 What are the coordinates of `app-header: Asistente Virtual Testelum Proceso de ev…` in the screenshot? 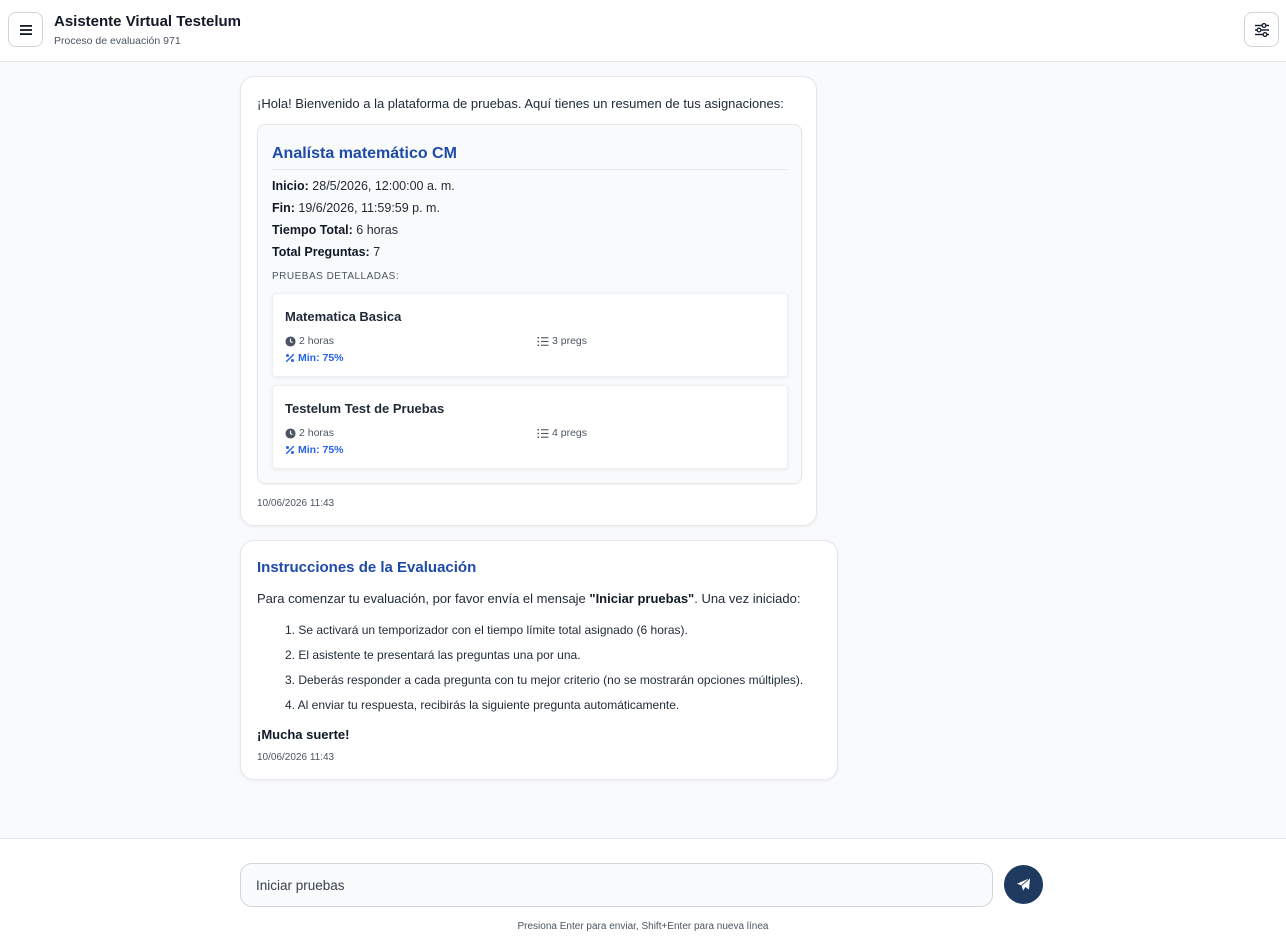 It's located at (643, 31).